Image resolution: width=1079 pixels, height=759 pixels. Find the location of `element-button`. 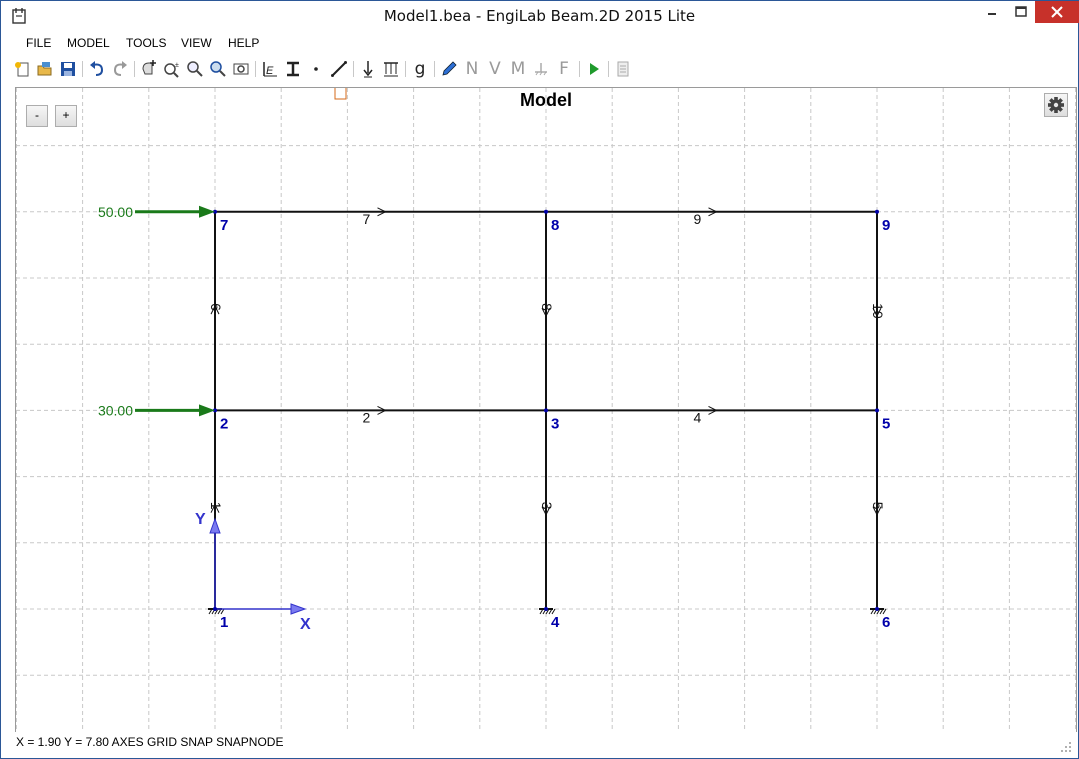

element-button is located at coordinates (339, 69).